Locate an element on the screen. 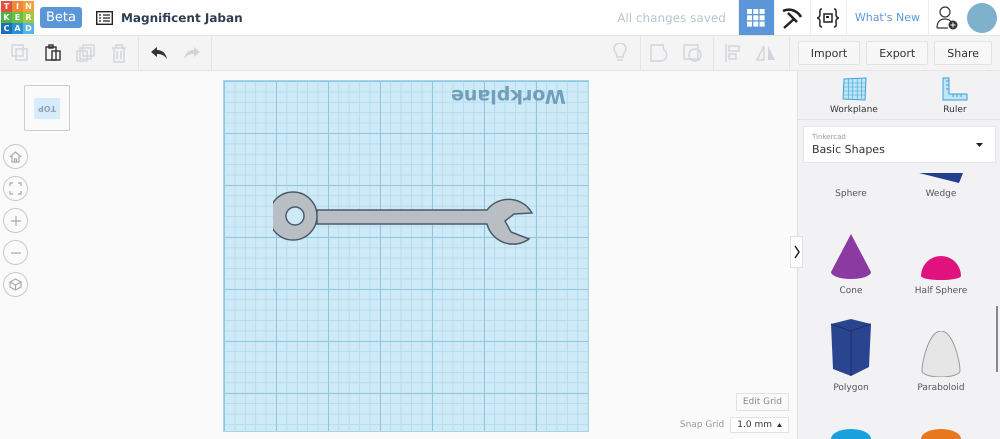 This screenshot has width=1000, height=439. solid-shape-icon is located at coordinates (660, 53).